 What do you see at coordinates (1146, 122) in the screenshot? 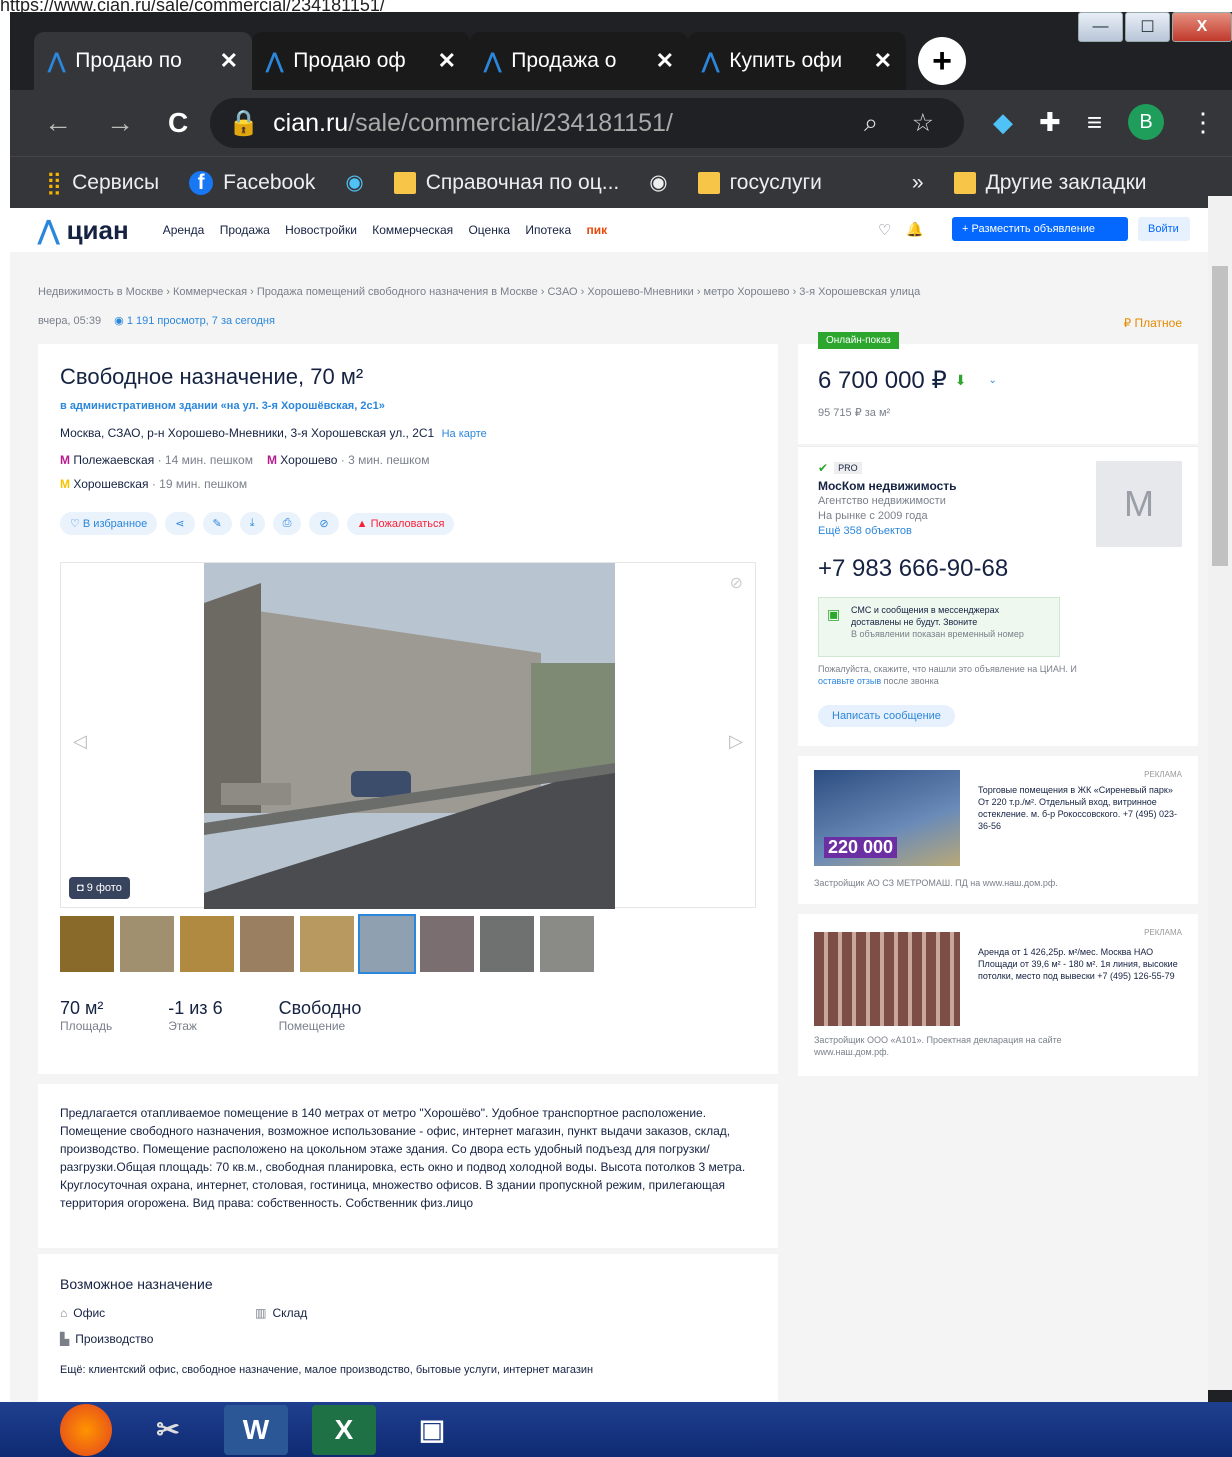
I see `profile-avatar: B` at bounding box center [1146, 122].